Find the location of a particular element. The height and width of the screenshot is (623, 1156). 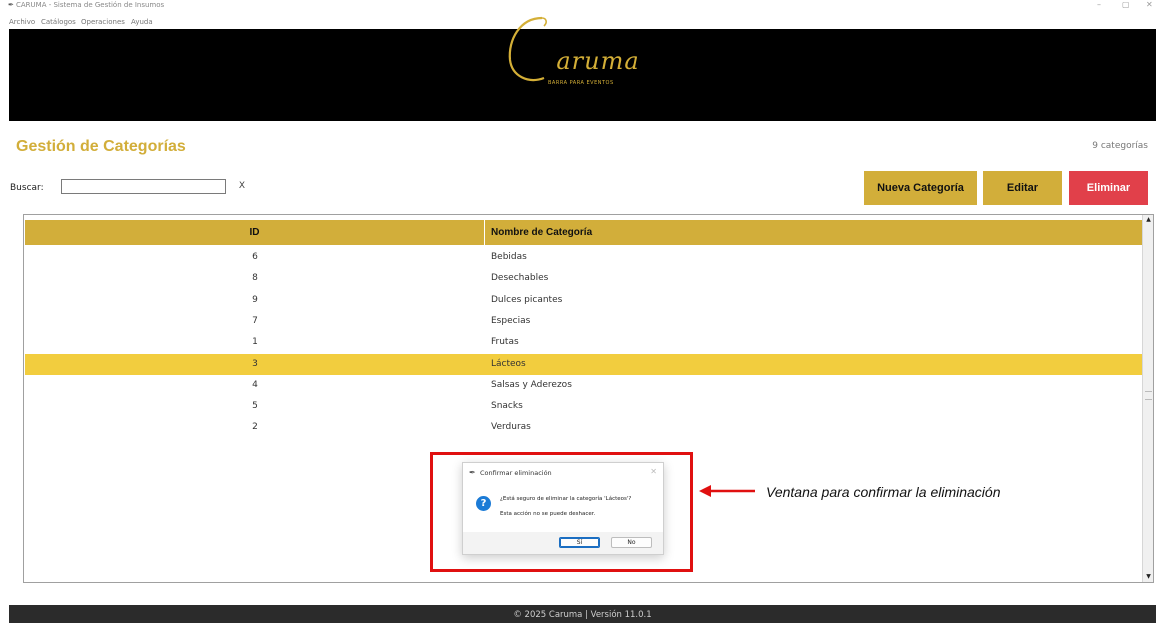

cell-id: 8 is located at coordinates (255, 278).